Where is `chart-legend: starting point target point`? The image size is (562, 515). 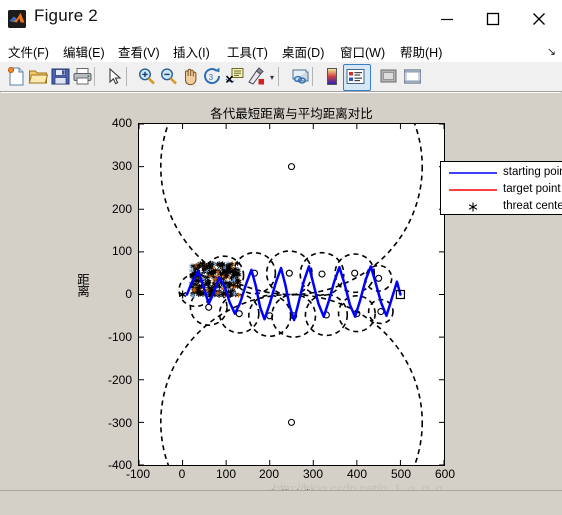 chart-legend: starting point target point is located at coordinates (501, 188).